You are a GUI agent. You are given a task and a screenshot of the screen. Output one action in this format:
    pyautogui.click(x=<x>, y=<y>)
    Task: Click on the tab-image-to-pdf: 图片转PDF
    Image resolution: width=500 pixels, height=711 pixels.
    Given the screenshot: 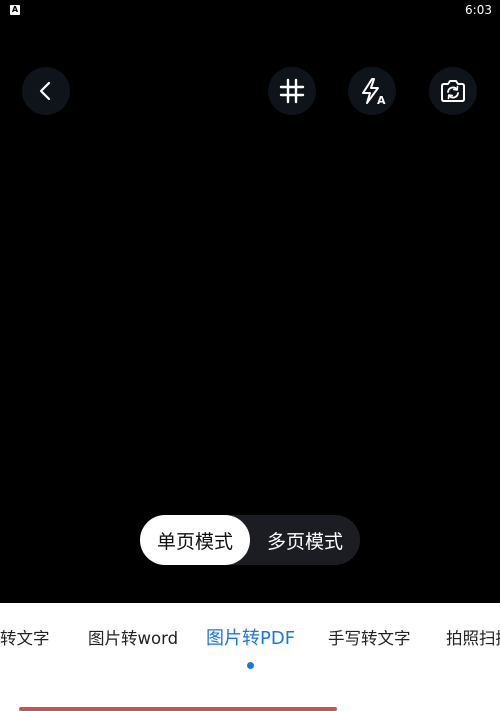 What is the action you would take?
    pyautogui.click(x=250, y=639)
    